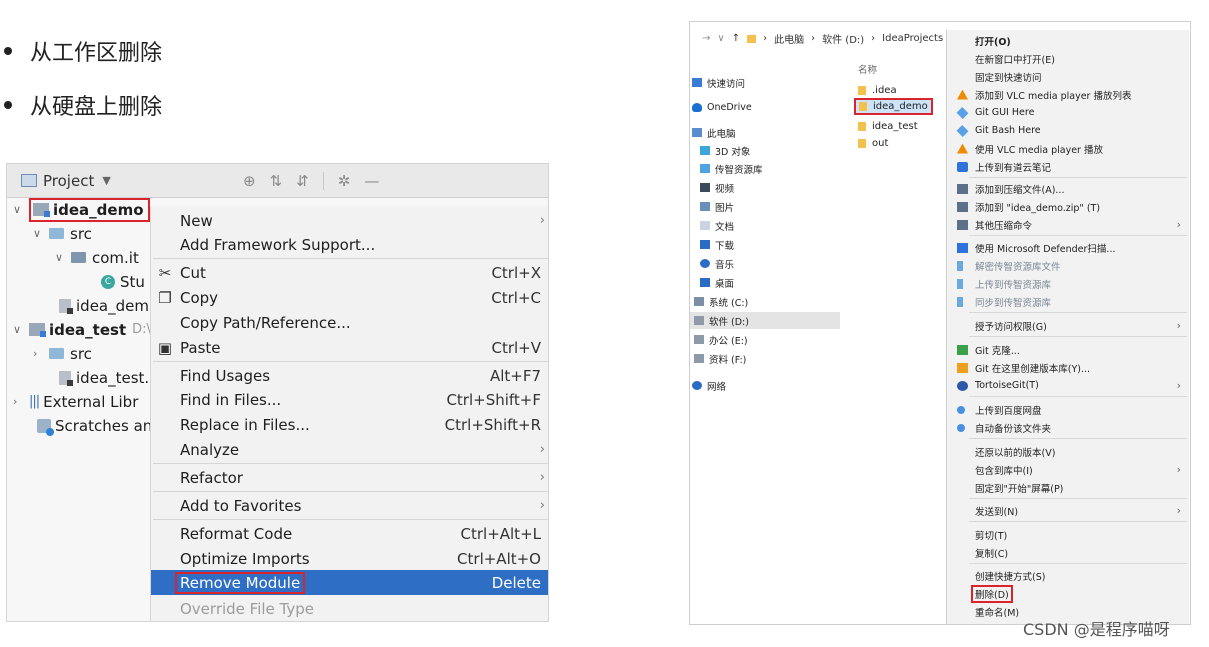 This screenshot has height=647, width=1209. I want to click on menu-item-create-shortcut: 创建快捷方式(S), so click(1068, 575).